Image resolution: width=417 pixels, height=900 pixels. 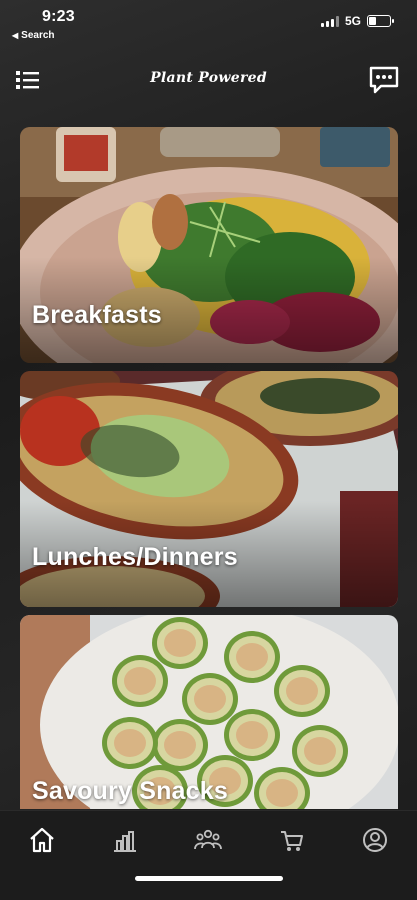 I want to click on status-bar: 9:23 ◀ Search 5G, so click(x=208, y=24).